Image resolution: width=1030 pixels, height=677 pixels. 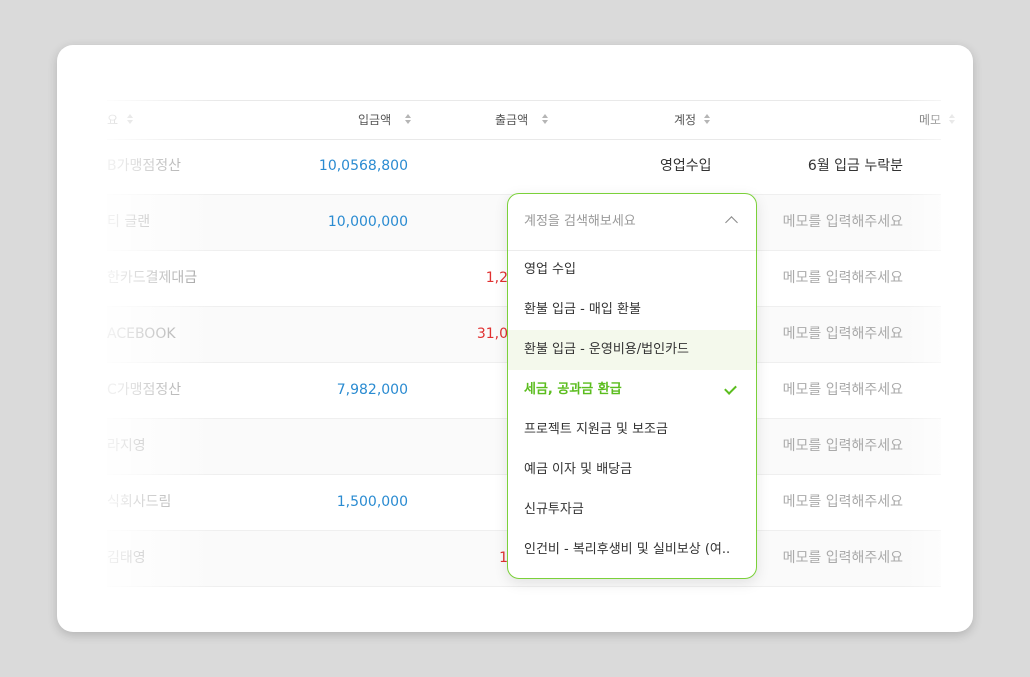 I want to click on cell-name: 한카드결제대금, so click(x=152, y=278).